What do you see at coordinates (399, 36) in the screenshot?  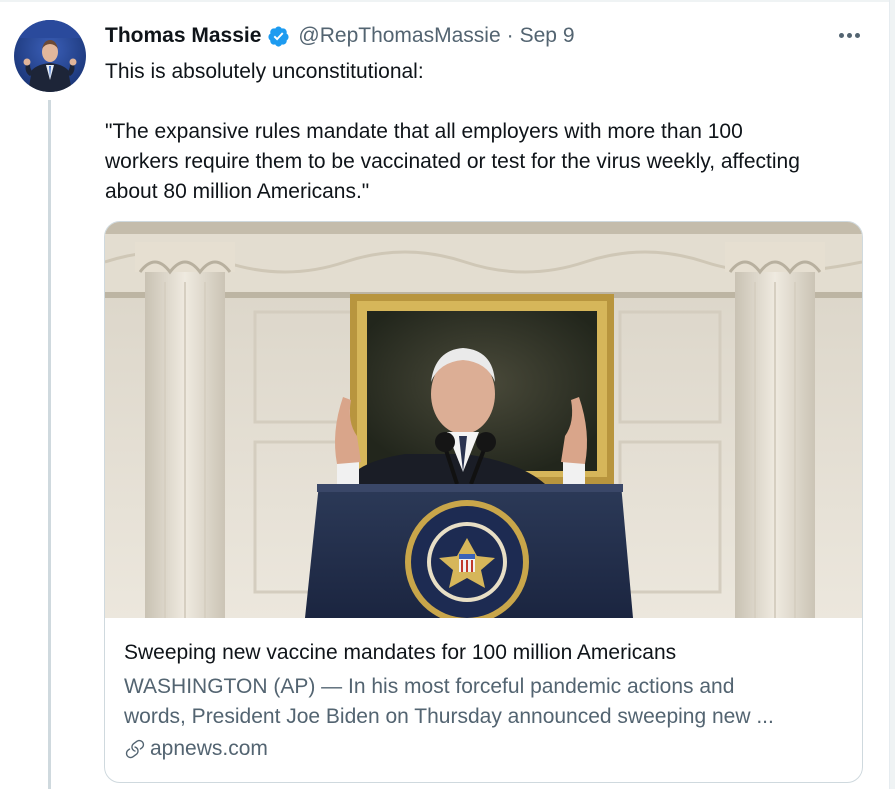 I see `author-handle: @RepThomasMassie` at bounding box center [399, 36].